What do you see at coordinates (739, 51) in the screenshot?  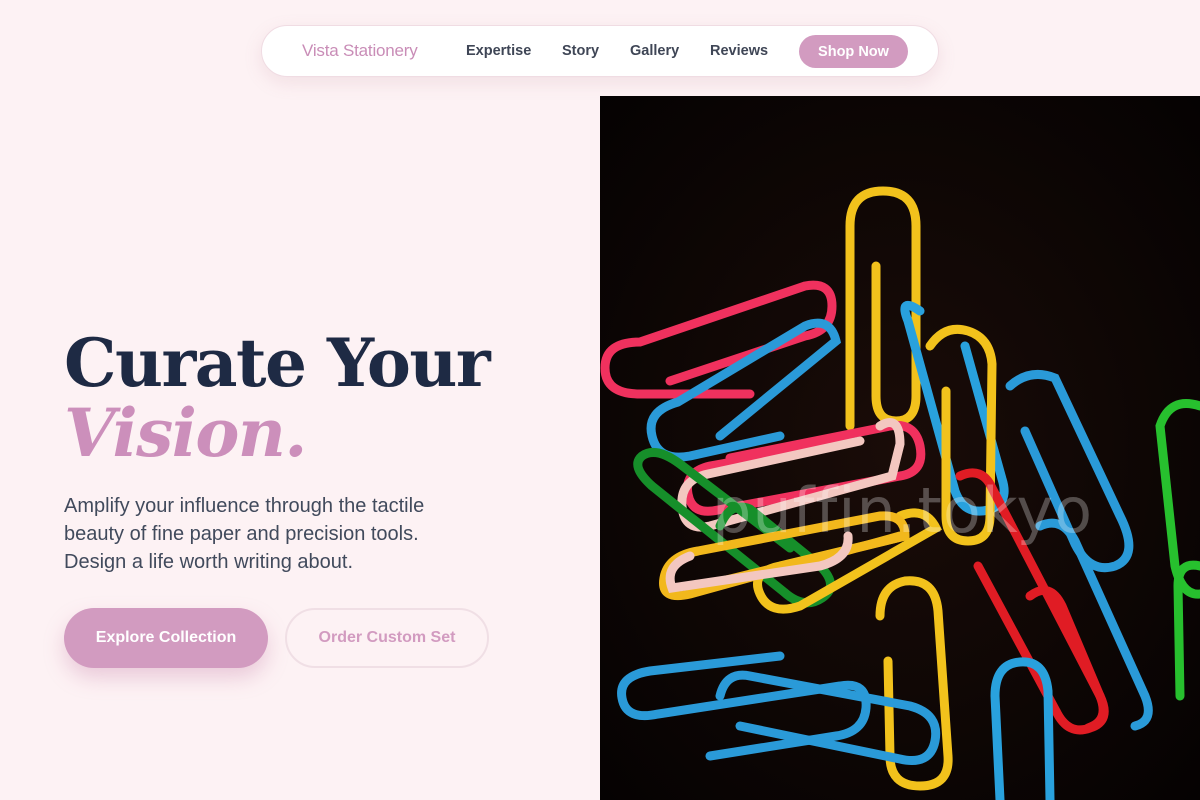 I see `nav-link-reviews: Reviews` at bounding box center [739, 51].